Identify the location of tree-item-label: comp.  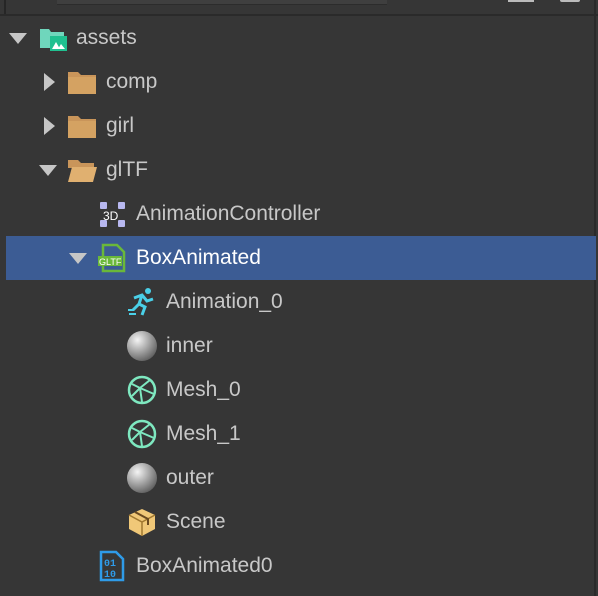
(132, 81).